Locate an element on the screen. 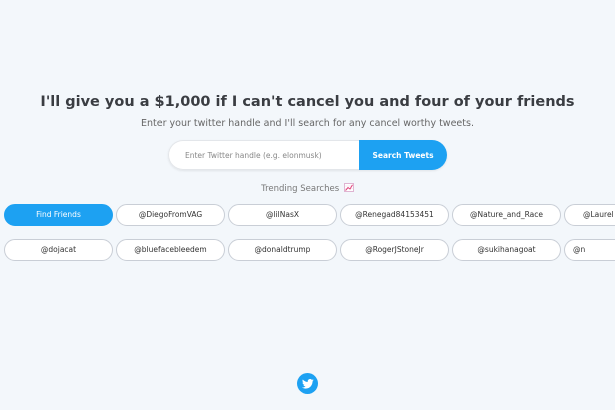 The image size is (615, 410). trending-chip: @Laurel is located at coordinates (589, 215).